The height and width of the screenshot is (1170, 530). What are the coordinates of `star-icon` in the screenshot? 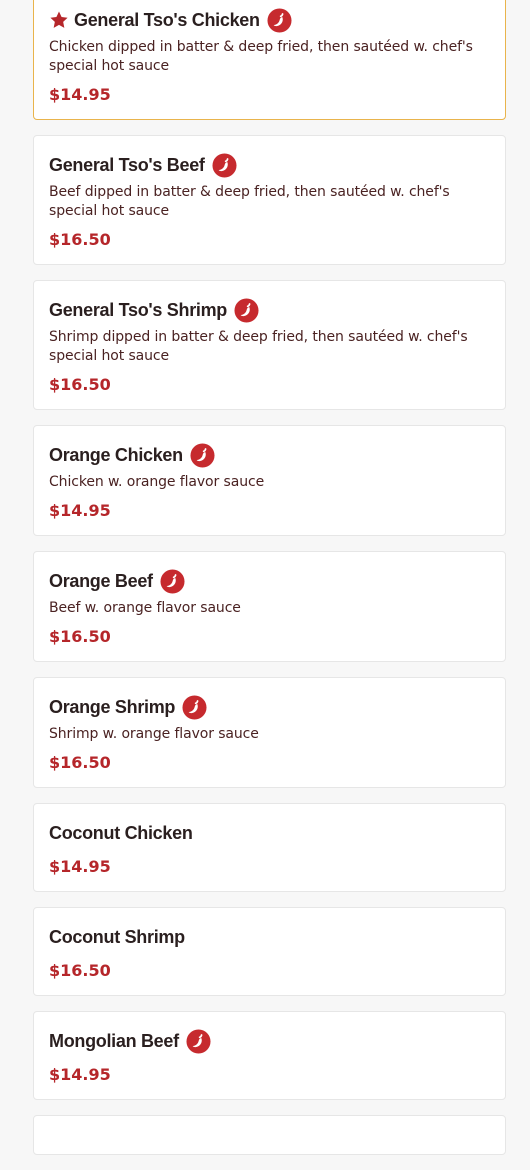 It's located at (59, 20).